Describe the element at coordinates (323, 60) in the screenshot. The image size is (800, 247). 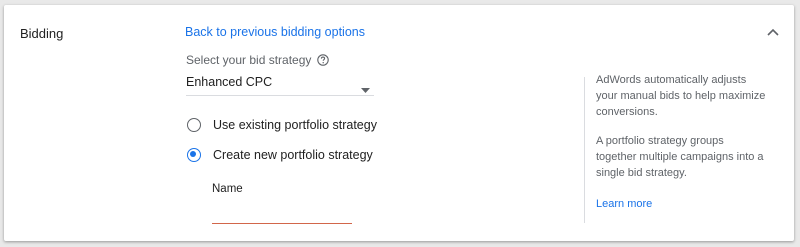
I see `help-circle-icon` at that location.